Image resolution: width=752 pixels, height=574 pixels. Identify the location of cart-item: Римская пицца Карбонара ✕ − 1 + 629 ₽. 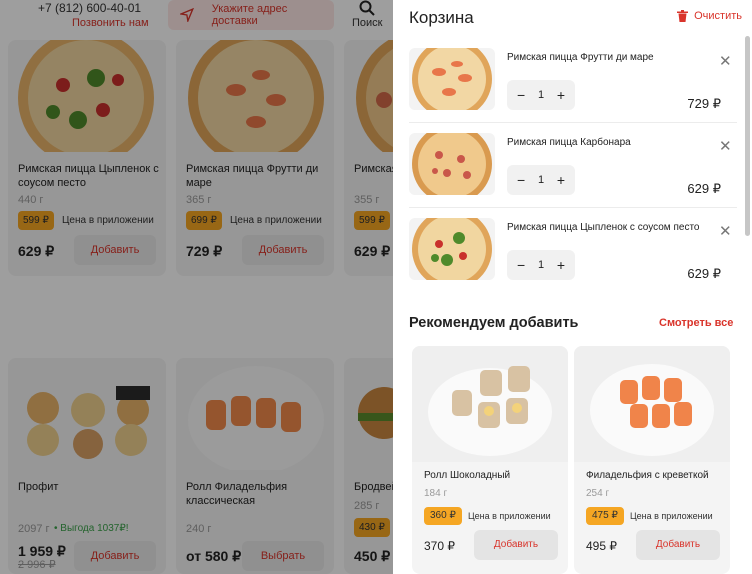
(573, 175).